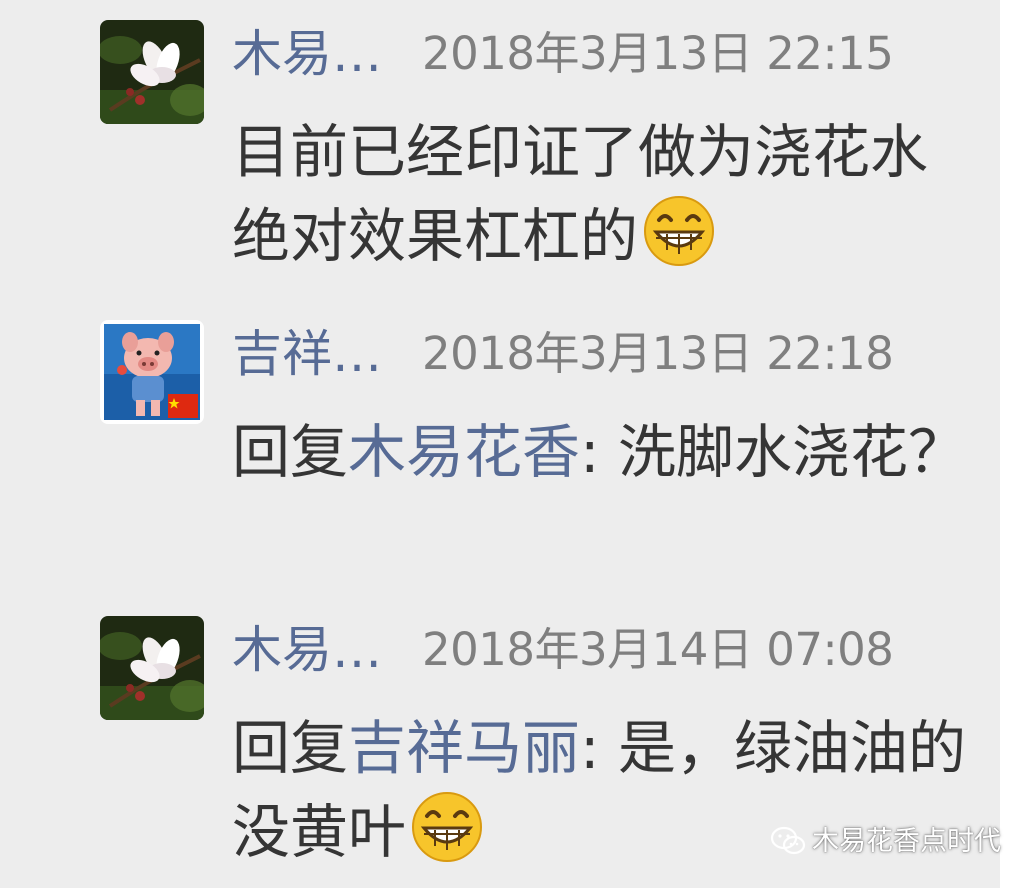  What do you see at coordinates (773, 452) in the screenshot?
I see `comment-text: : 洗脚水浇花？` at bounding box center [773, 452].